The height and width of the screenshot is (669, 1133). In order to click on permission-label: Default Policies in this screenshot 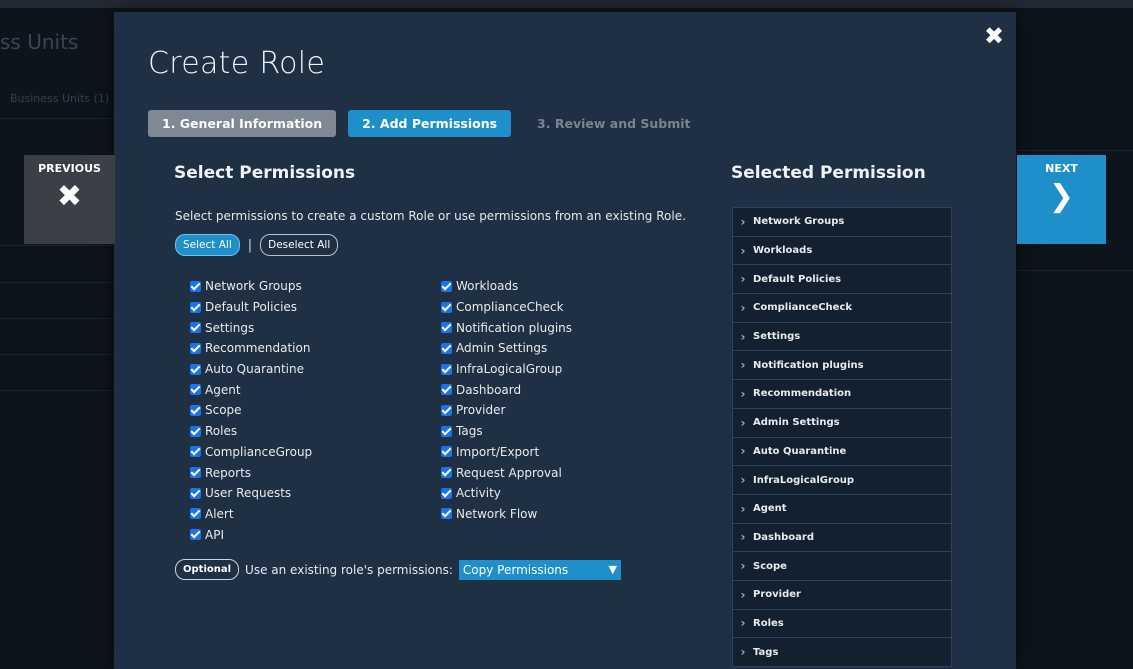, I will do `click(251, 307)`.